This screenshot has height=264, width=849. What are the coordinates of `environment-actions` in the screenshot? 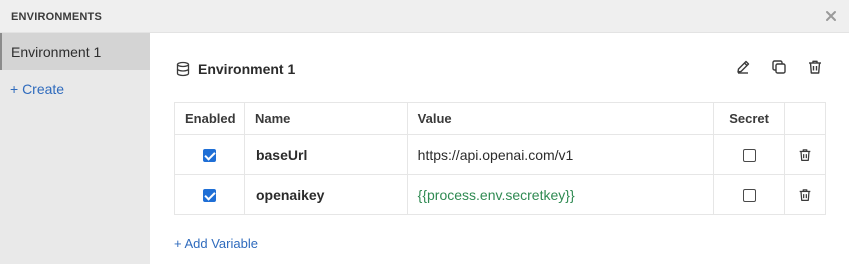 It's located at (788, 67).